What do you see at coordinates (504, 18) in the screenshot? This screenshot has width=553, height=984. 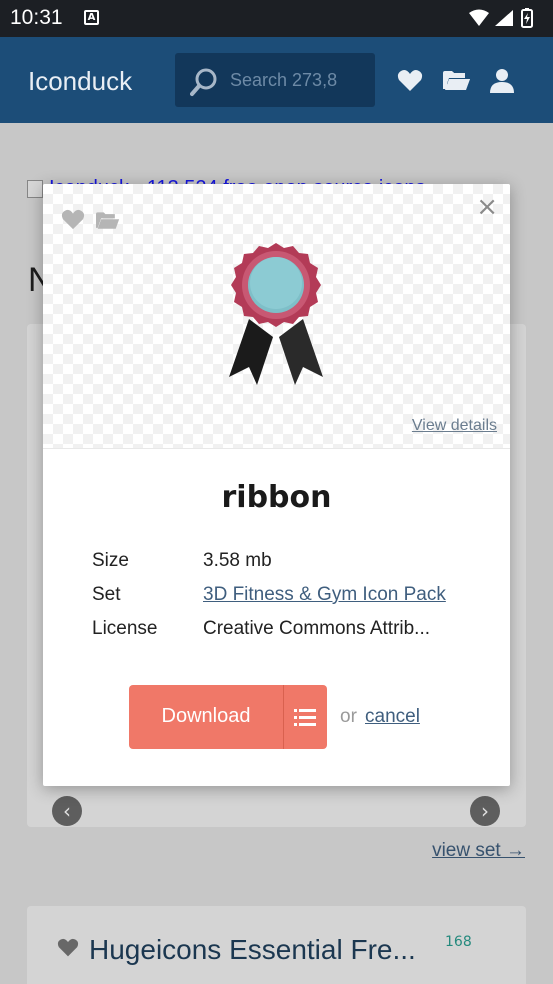 I see `signal-icon` at bounding box center [504, 18].